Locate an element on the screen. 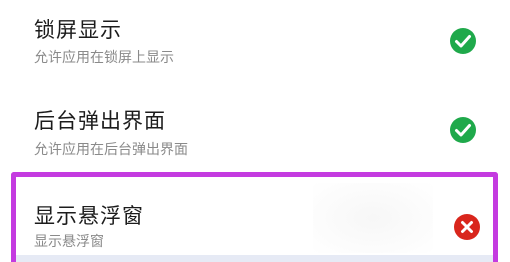 The image size is (510, 262). setting-description: 允许应用在锁屏上显示 is located at coordinates (104, 58).